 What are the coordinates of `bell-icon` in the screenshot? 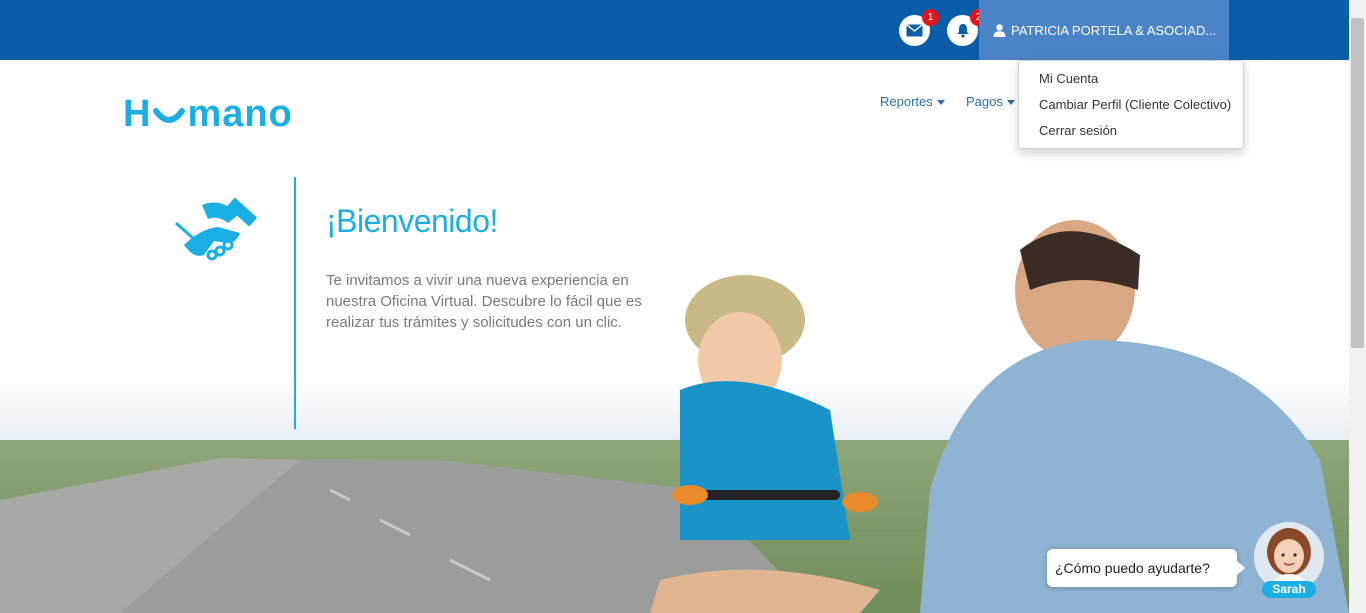 It's located at (962, 31).